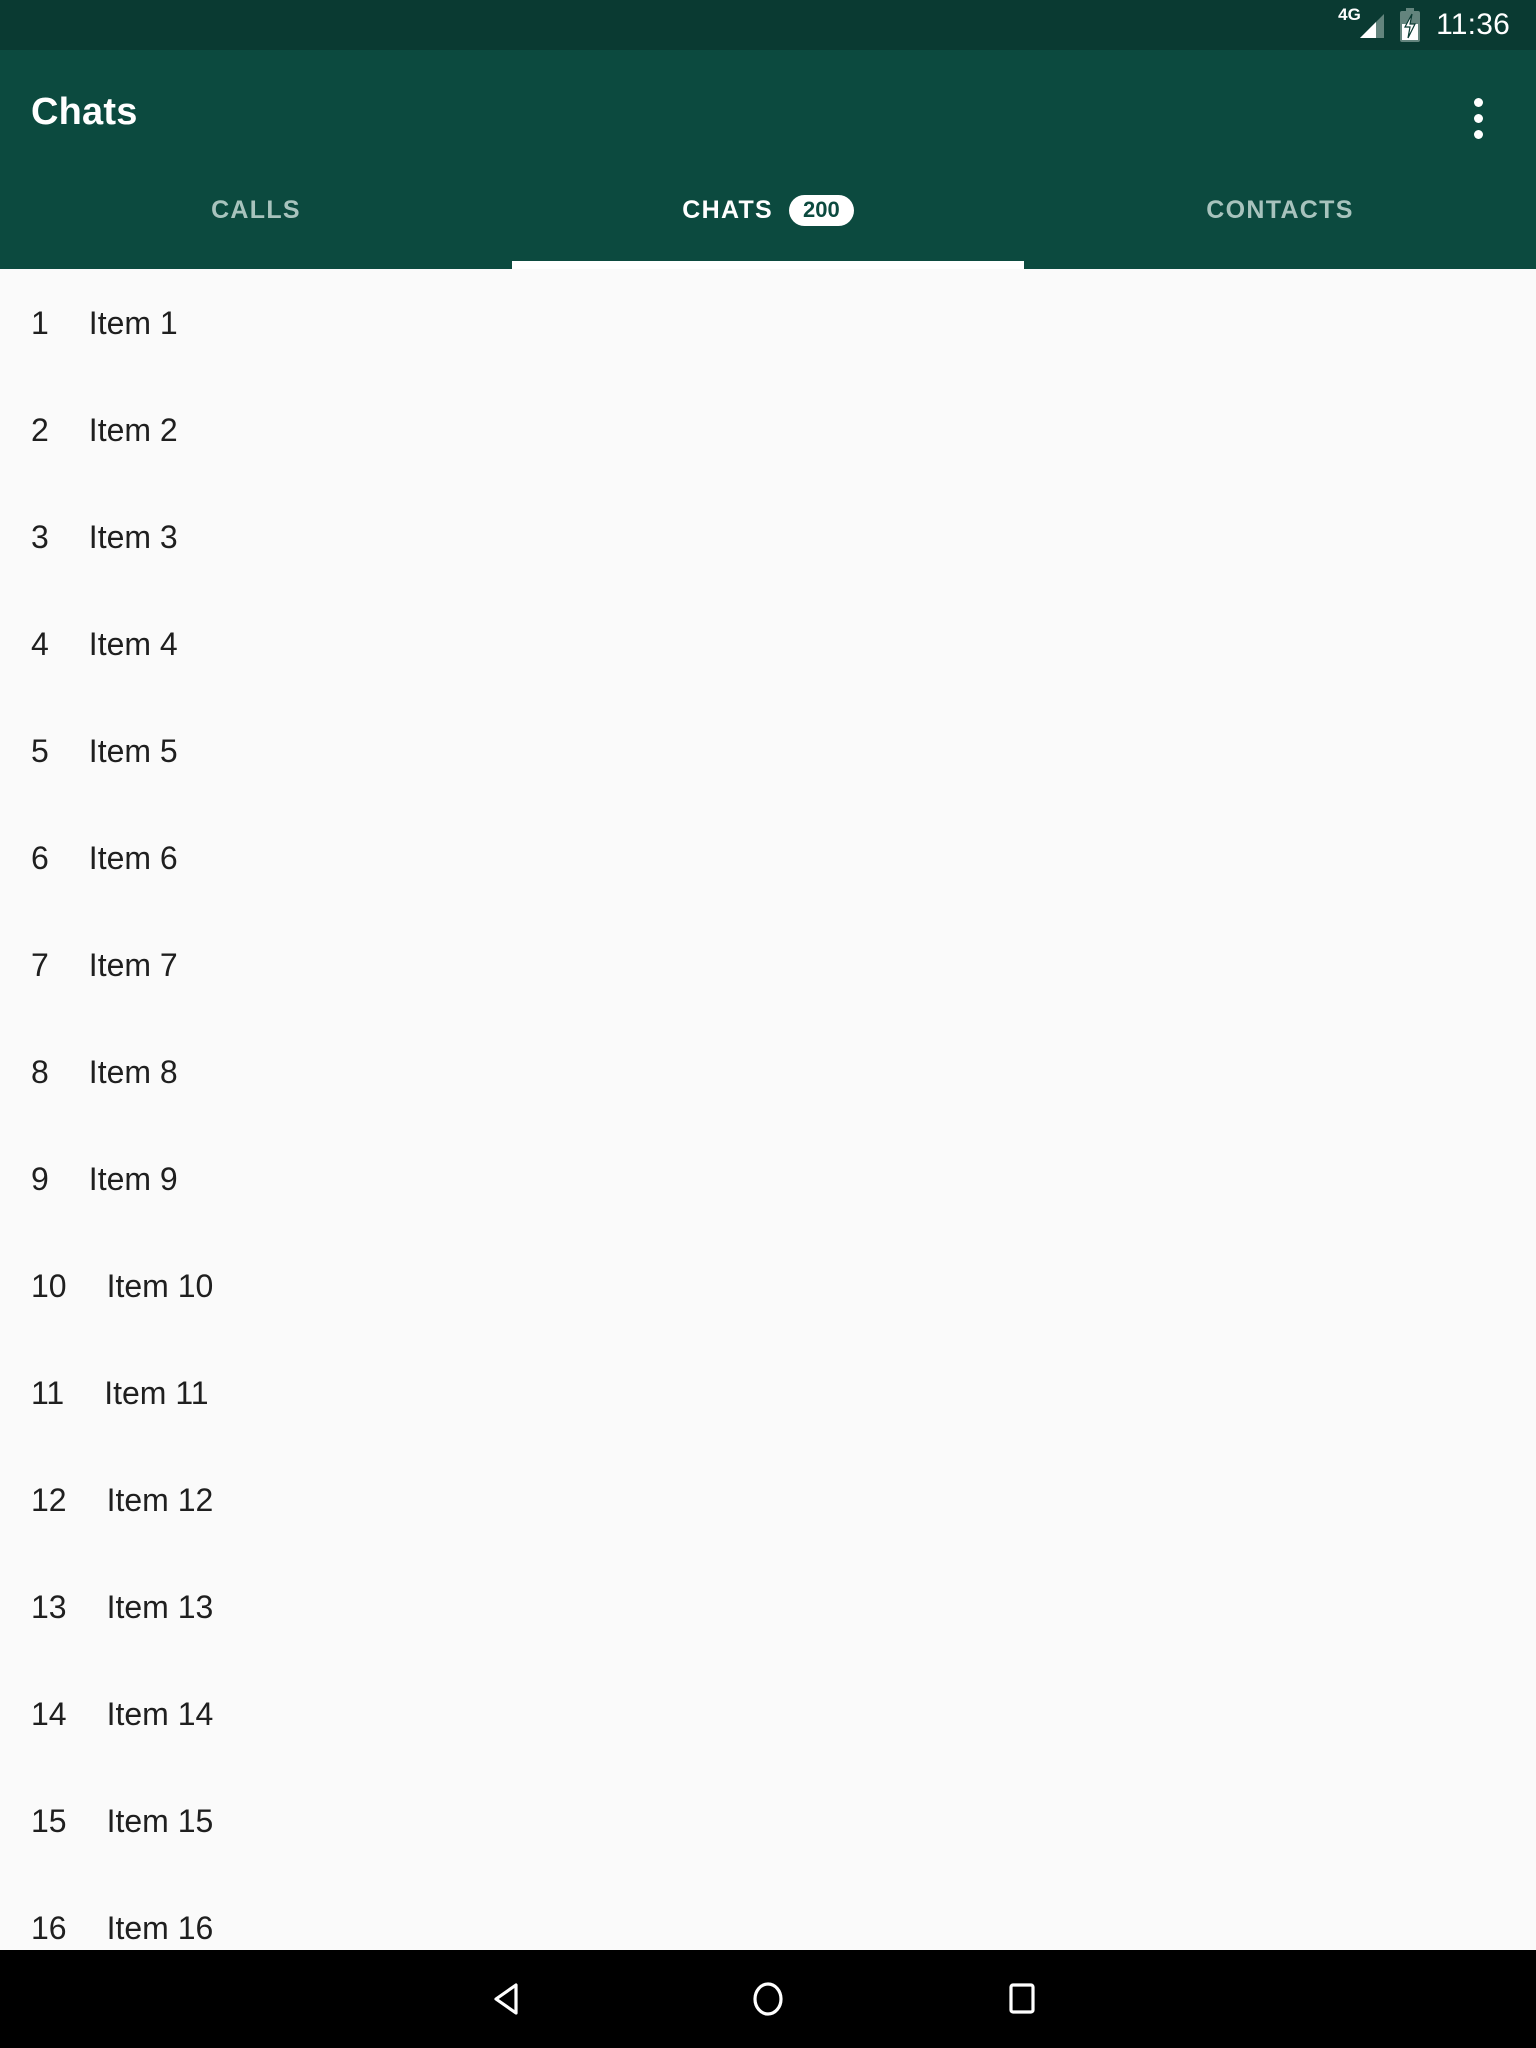 The image size is (1536, 2048). What do you see at coordinates (160, 1285) in the screenshot?
I see `list-item-label: Item 10` at bounding box center [160, 1285].